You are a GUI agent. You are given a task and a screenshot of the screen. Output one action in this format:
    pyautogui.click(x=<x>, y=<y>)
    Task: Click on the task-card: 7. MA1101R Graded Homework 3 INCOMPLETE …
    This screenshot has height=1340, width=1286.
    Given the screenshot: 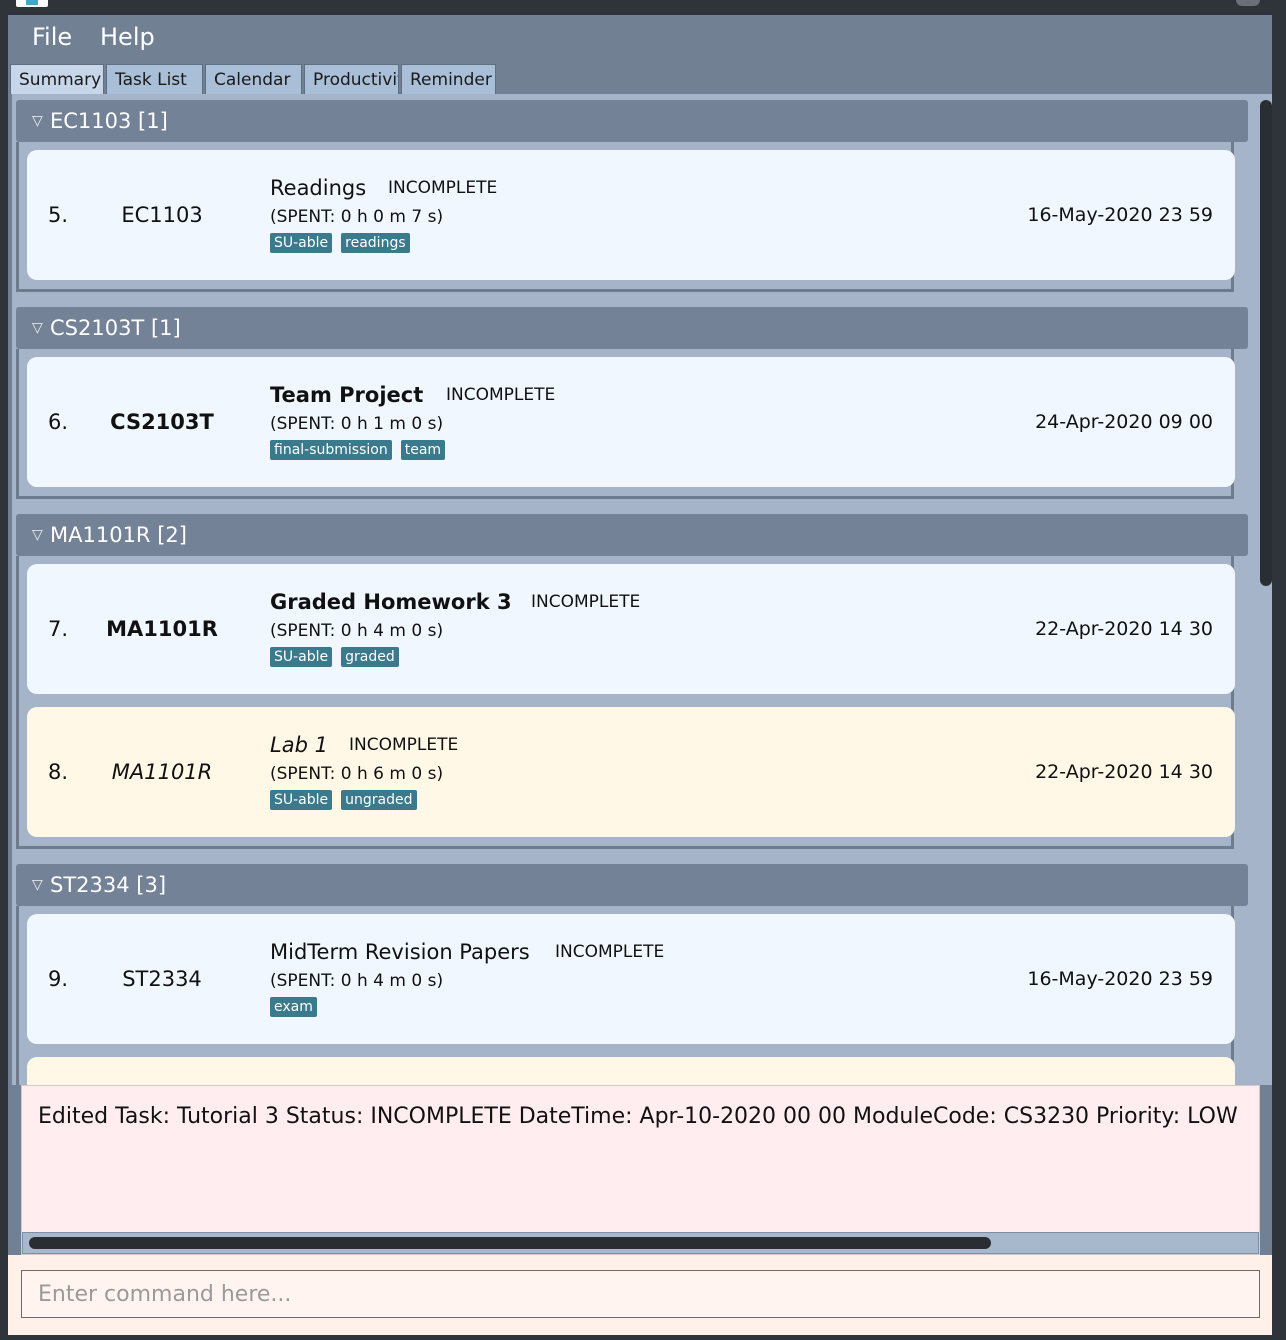 What is the action you would take?
    pyautogui.click(x=631, y=629)
    